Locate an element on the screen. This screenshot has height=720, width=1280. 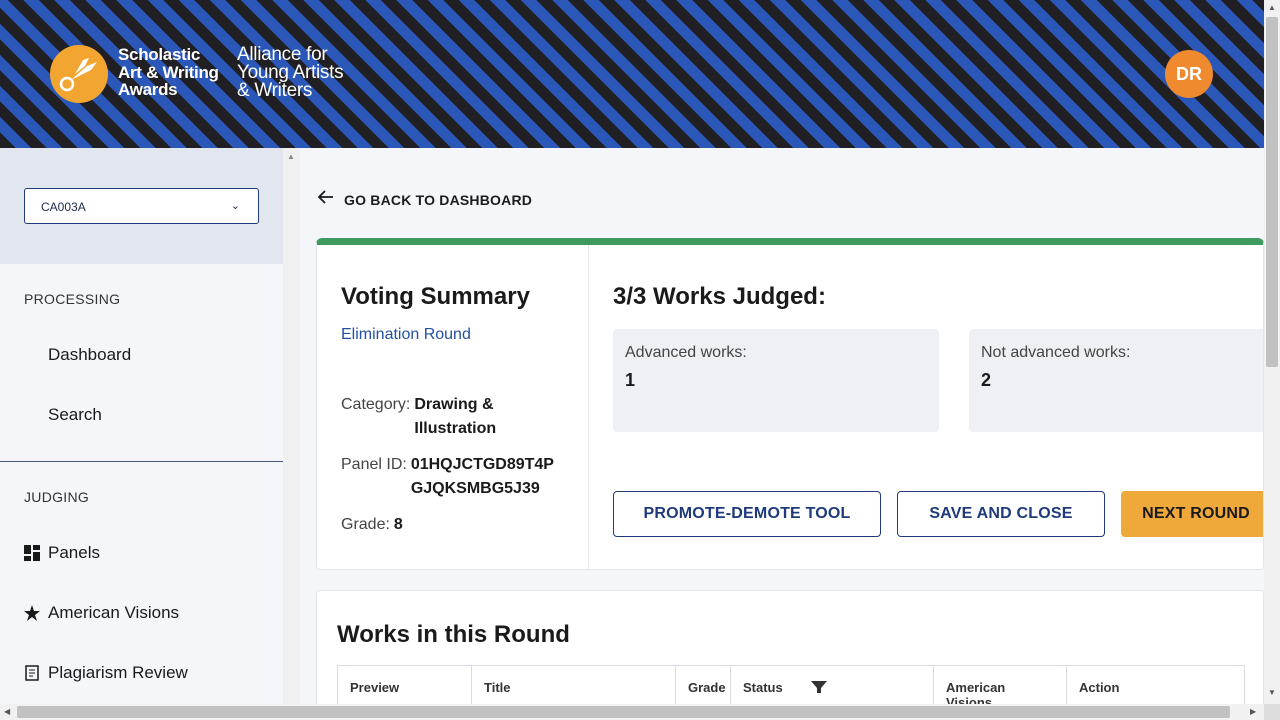
scholastic-logo-icon is located at coordinates (79, 74).